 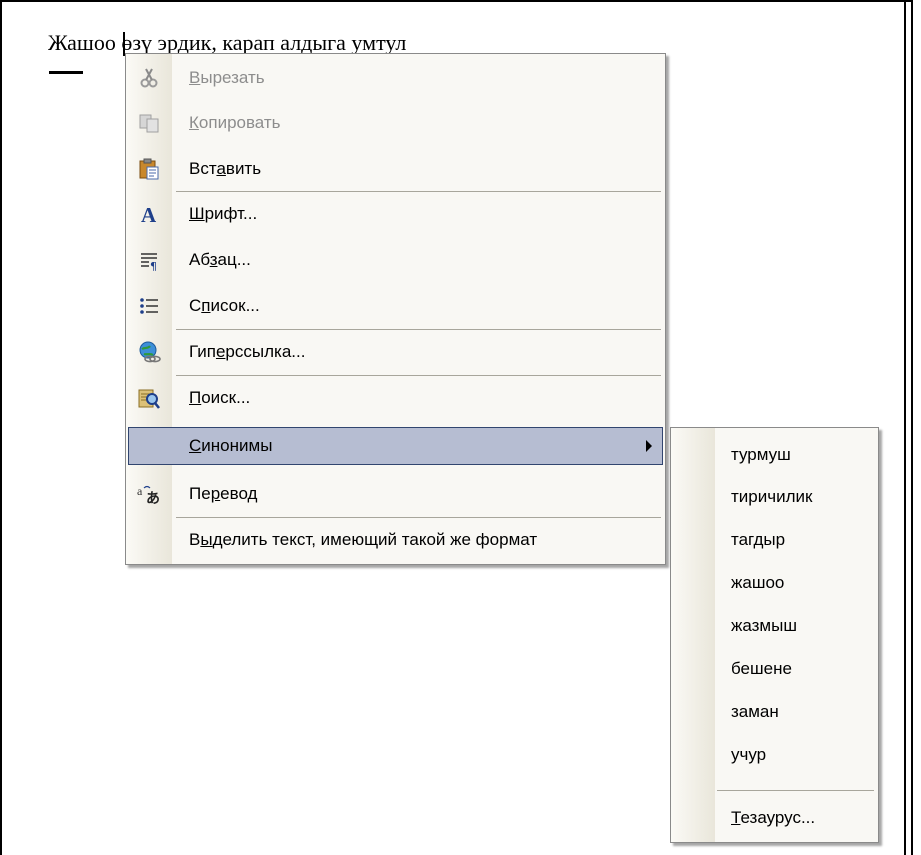 What do you see at coordinates (774, 668) in the screenshot?
I see `synonym-item: бешене` at bounding box center [774, 668].